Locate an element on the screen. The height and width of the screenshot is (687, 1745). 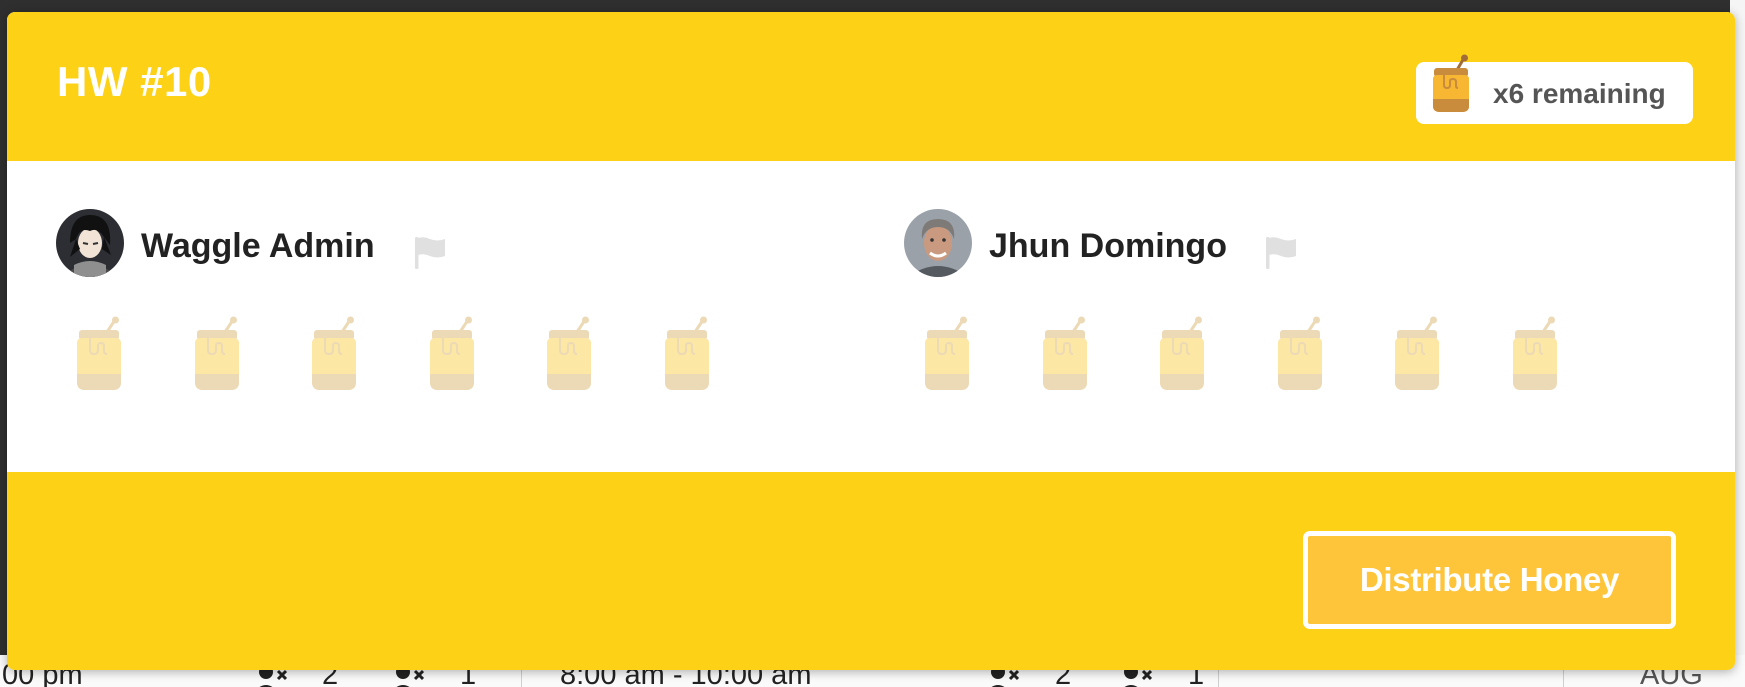
member-name: Jhun Domingo is located at coordinates (1108, 246).